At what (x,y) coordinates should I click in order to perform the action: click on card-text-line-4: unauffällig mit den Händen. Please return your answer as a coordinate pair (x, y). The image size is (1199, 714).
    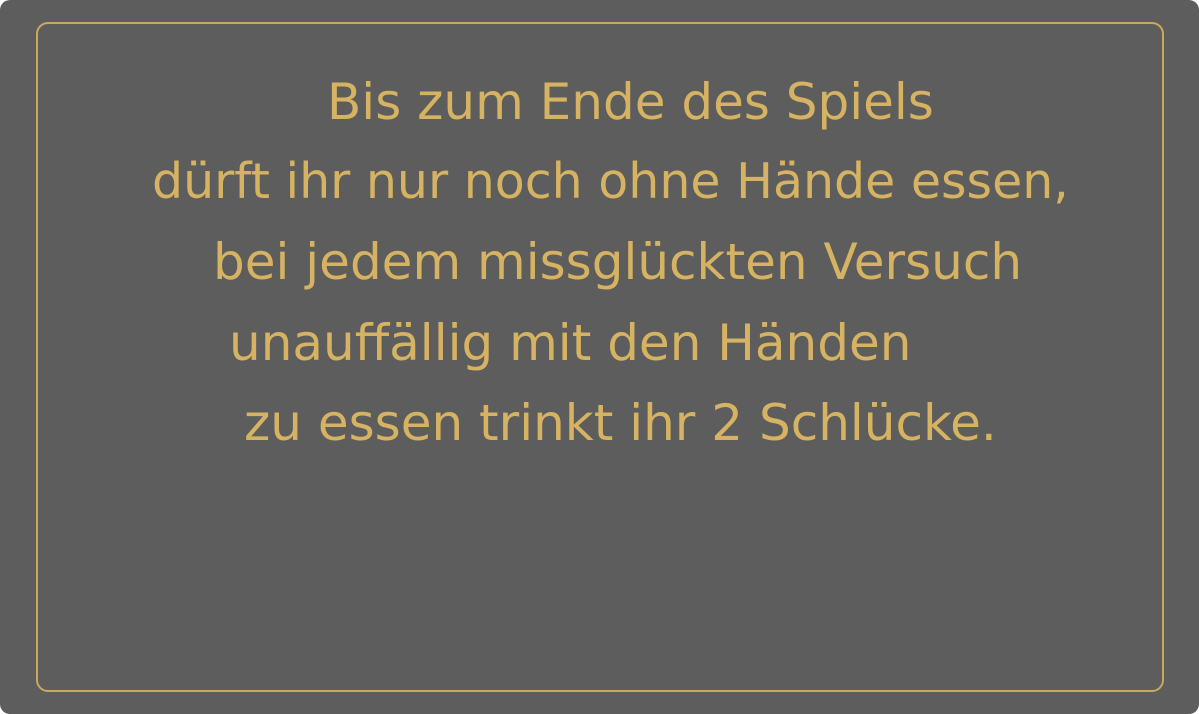
    Looking at the image, I should click on (570, 343).